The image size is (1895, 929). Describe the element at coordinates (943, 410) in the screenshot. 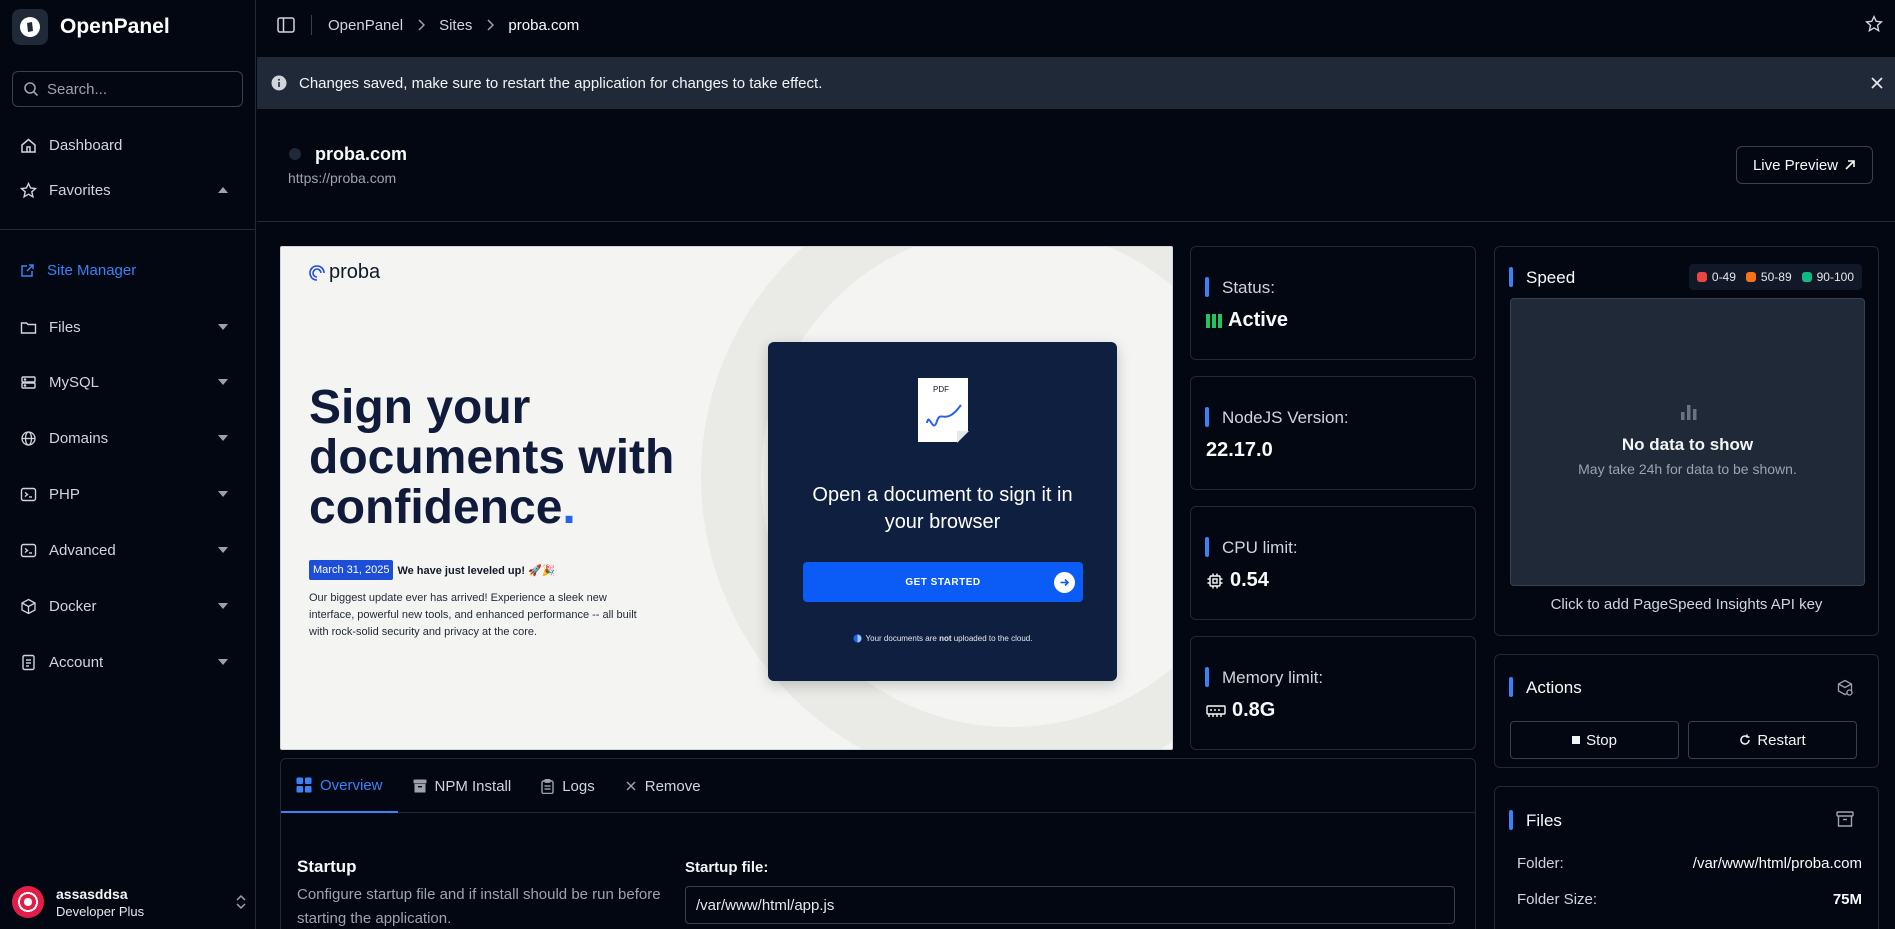

I see `pdf-icon: PDF` at that location.